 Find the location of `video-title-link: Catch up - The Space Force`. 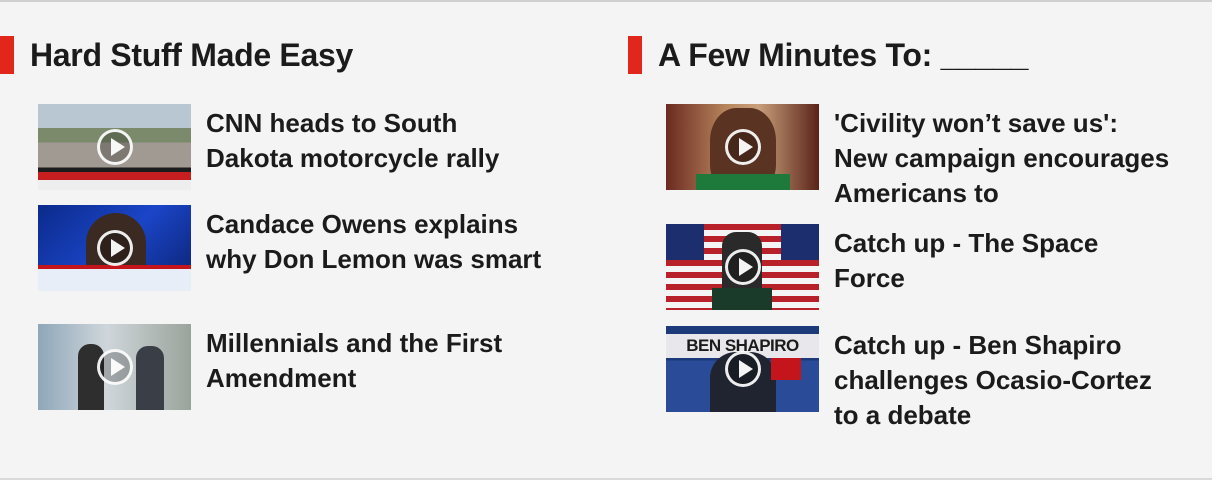

video-title-link: Catch up - The Space Force is located at coordinates (1004, 261).